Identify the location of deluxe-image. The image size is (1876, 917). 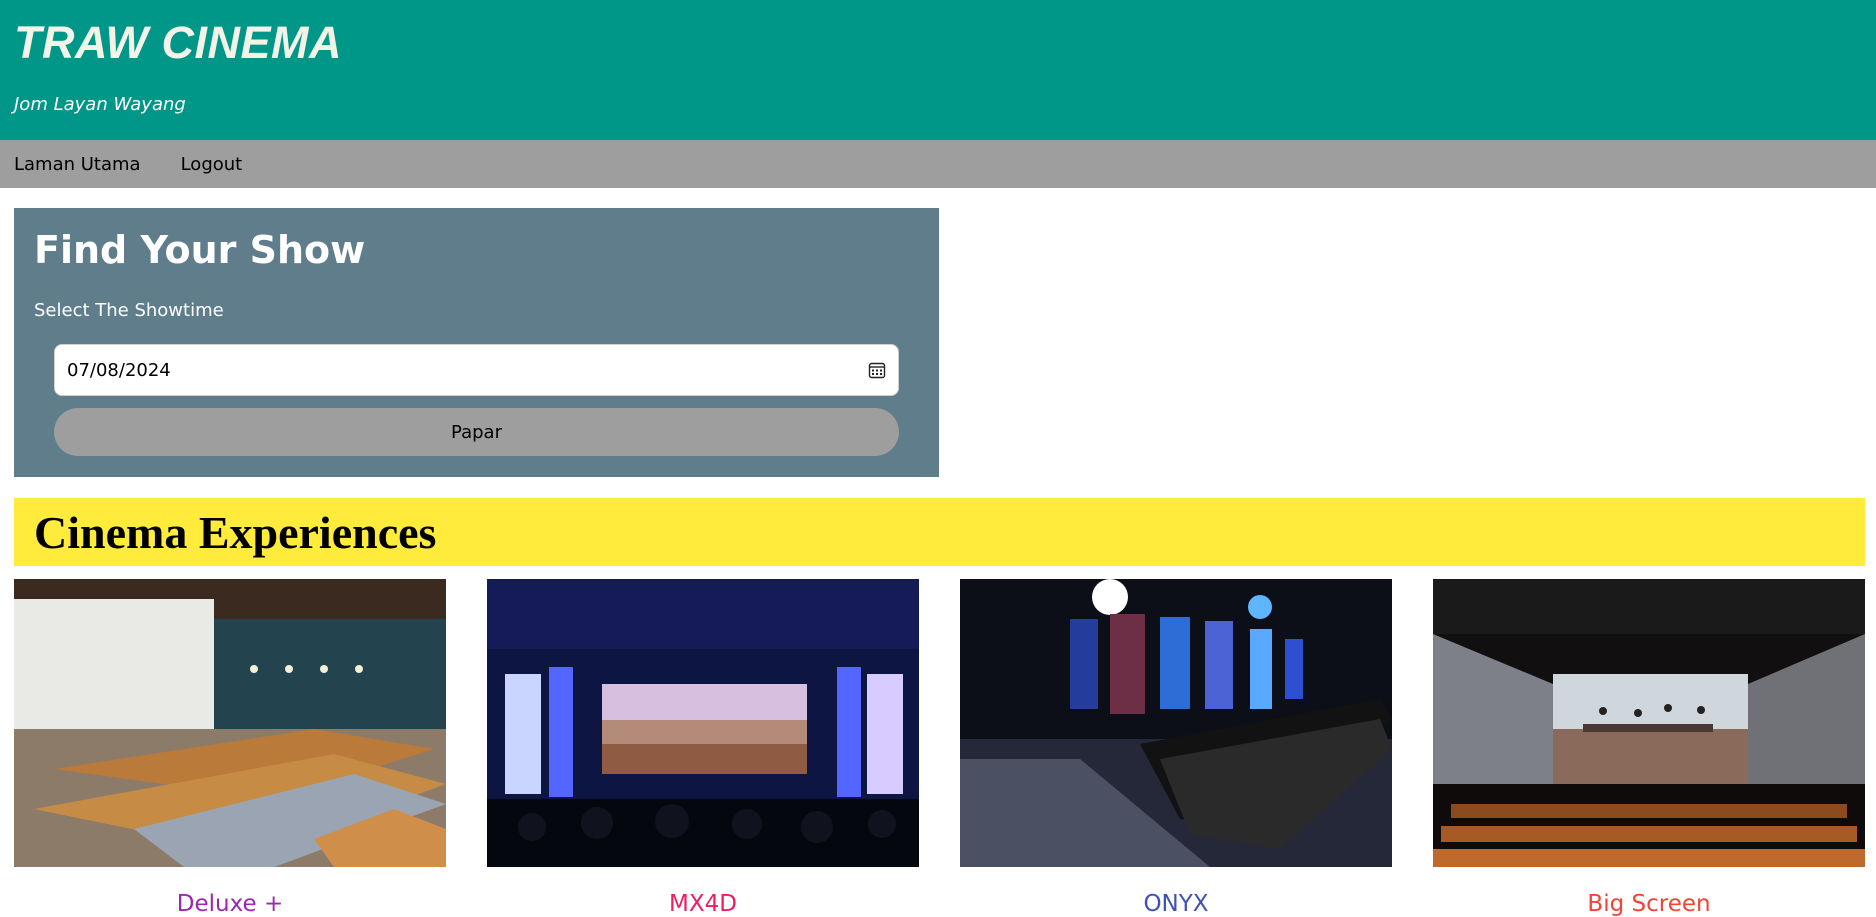
(230, 723).